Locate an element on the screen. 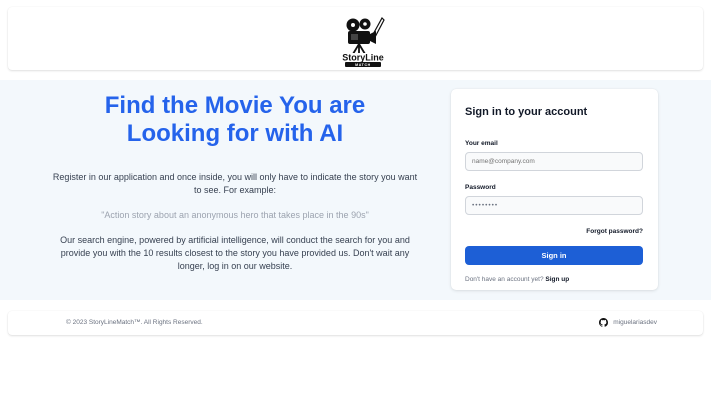  github-username: miguelariasdev is located at coordinates (635, 322).